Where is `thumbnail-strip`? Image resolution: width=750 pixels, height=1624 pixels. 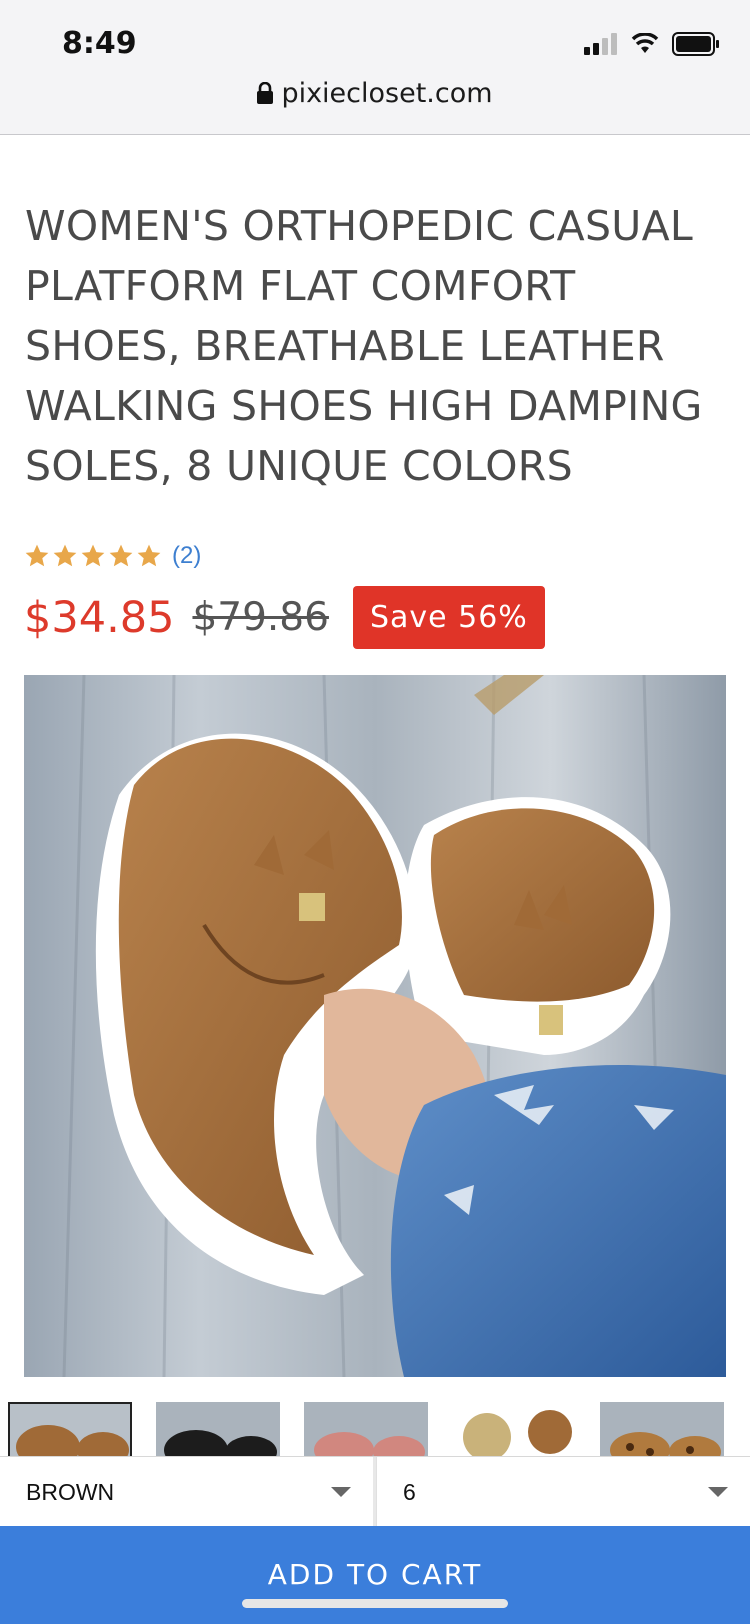
thumbnail-strip is located at coordinates (379, 1430).